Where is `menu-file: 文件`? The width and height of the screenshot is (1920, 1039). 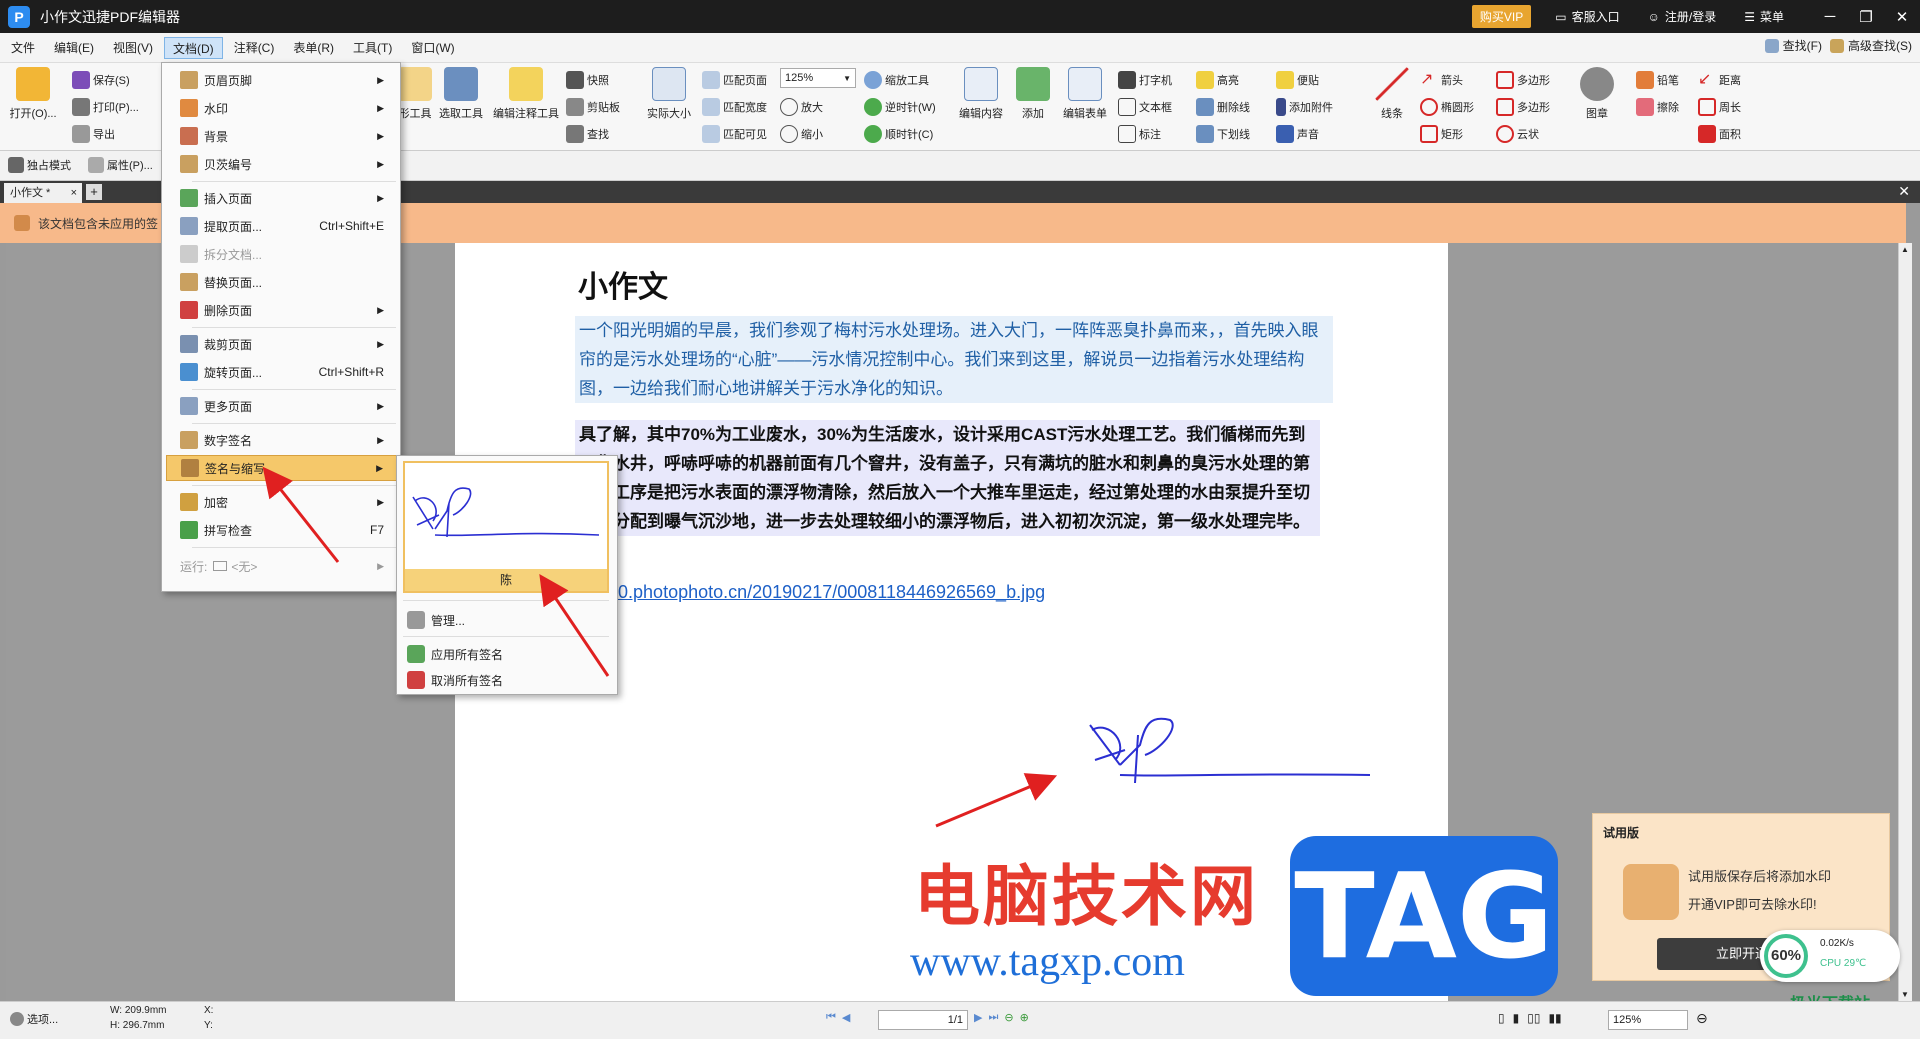 menu-file: 文件 is located at coordinates (23, 48).